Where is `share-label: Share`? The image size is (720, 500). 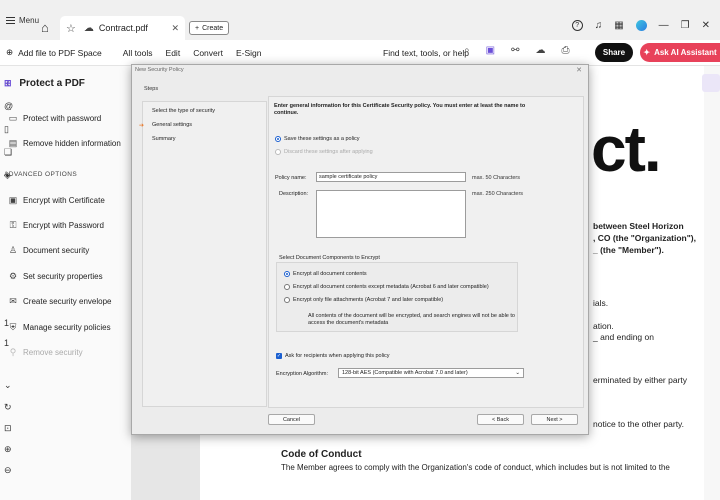
share-label: Share is located at coordinates (614, 52).